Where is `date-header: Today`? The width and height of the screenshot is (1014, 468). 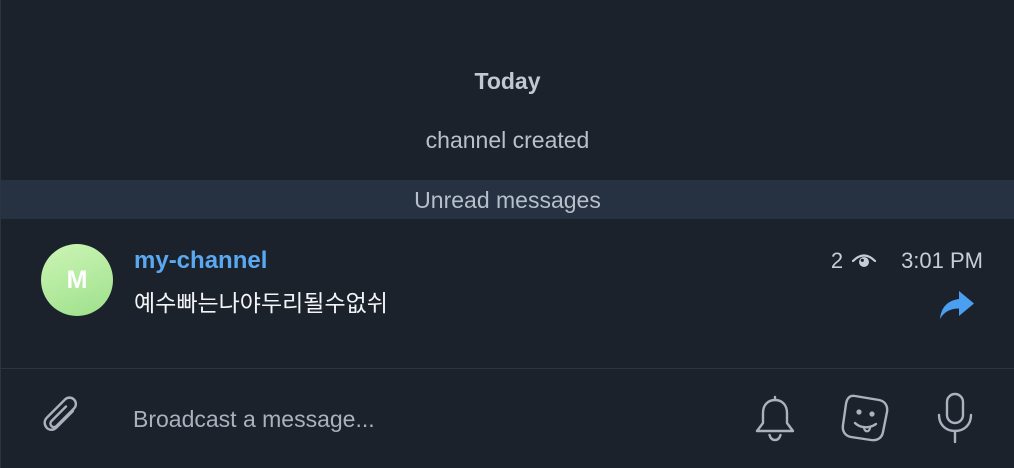
date-header: Today is located at coordinates (507, 81).